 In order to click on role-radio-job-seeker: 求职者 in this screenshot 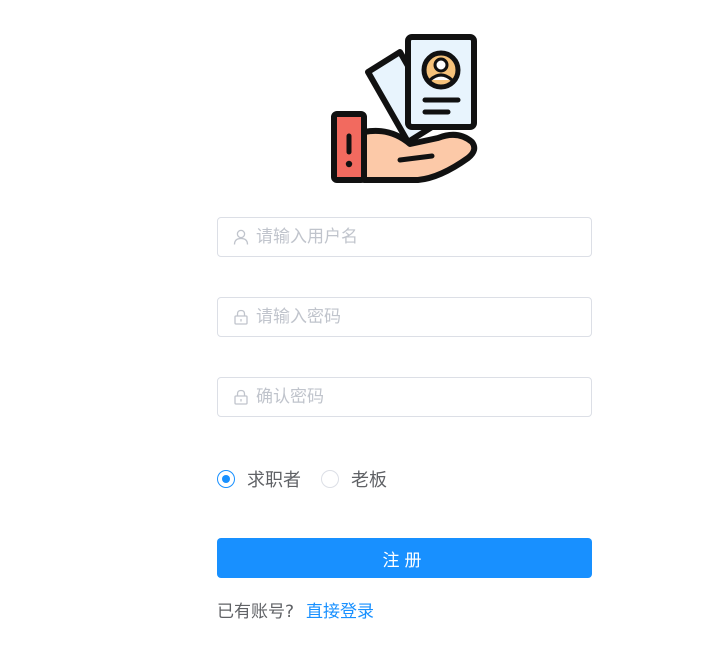, I will do `click(259, 479)`.